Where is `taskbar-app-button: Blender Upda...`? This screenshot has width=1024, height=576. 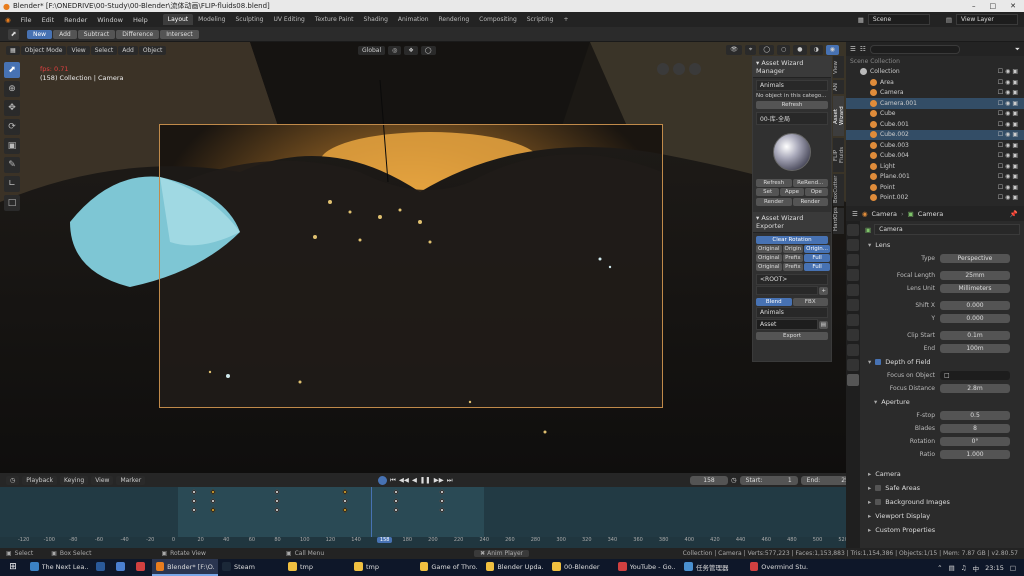 taskbar-app-button: Blender Upda... is located at coordinates (515, 567).